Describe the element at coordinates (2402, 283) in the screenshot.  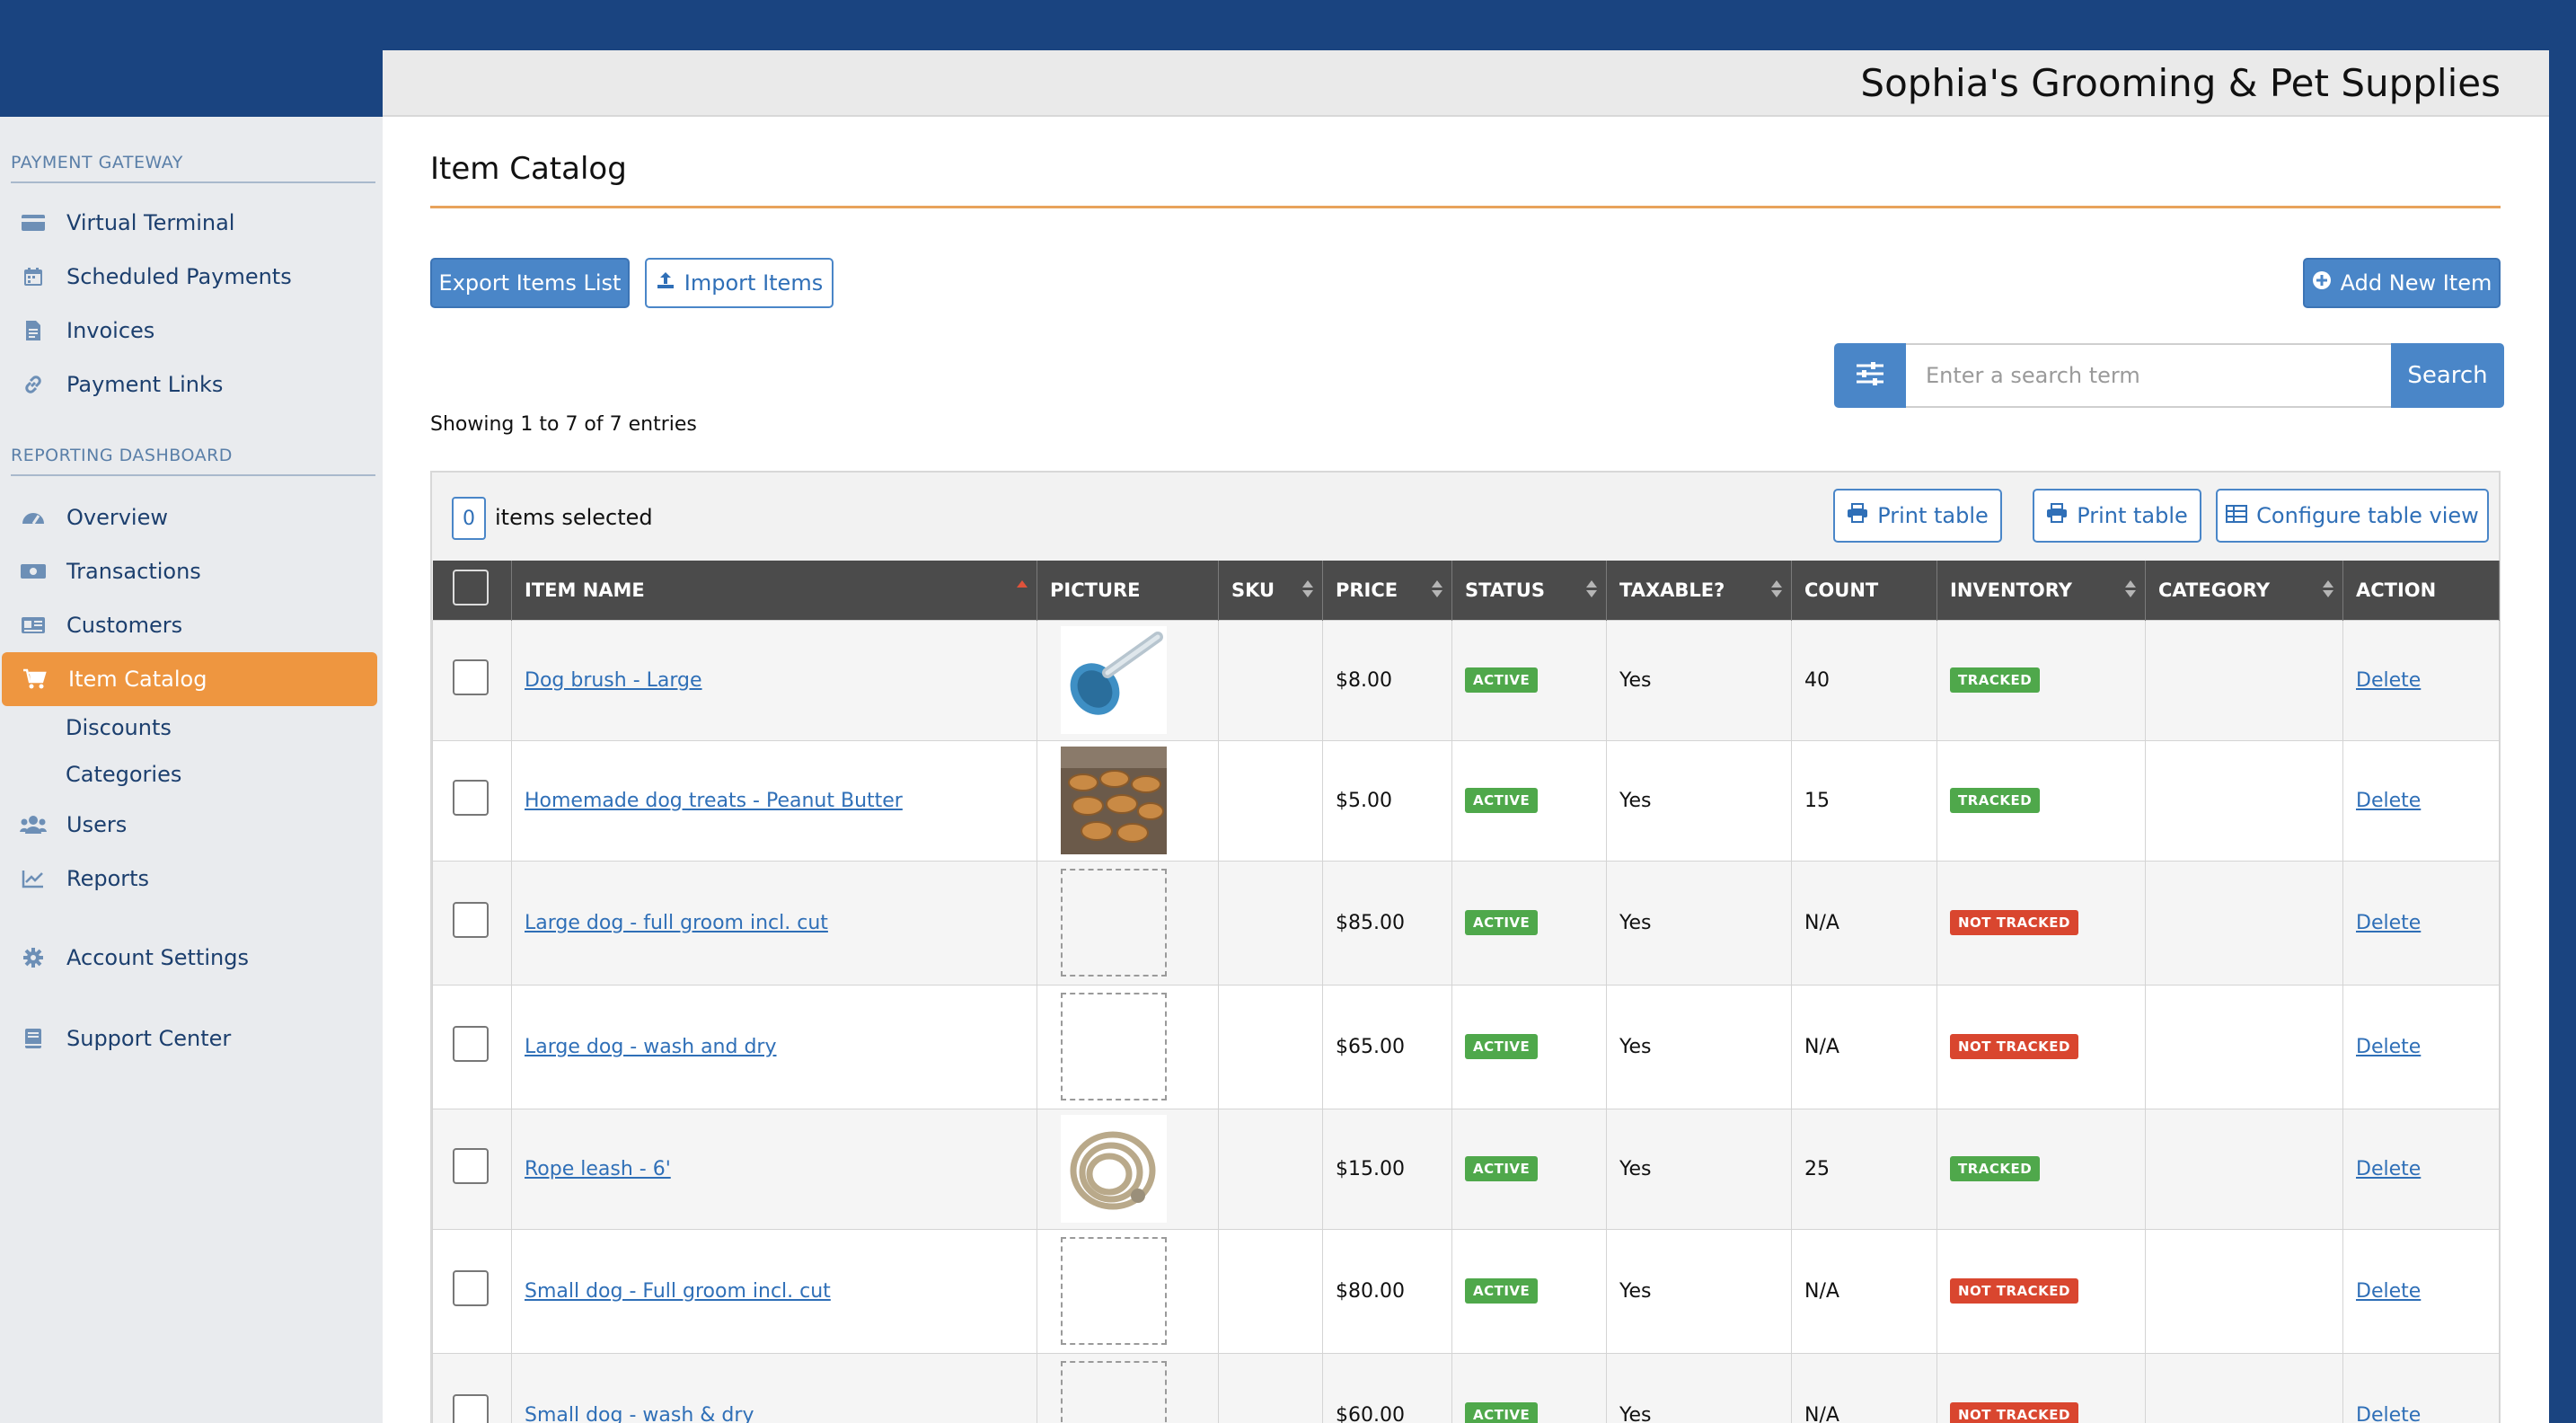
I see `add-new-item-button: Add New Item` at that location.